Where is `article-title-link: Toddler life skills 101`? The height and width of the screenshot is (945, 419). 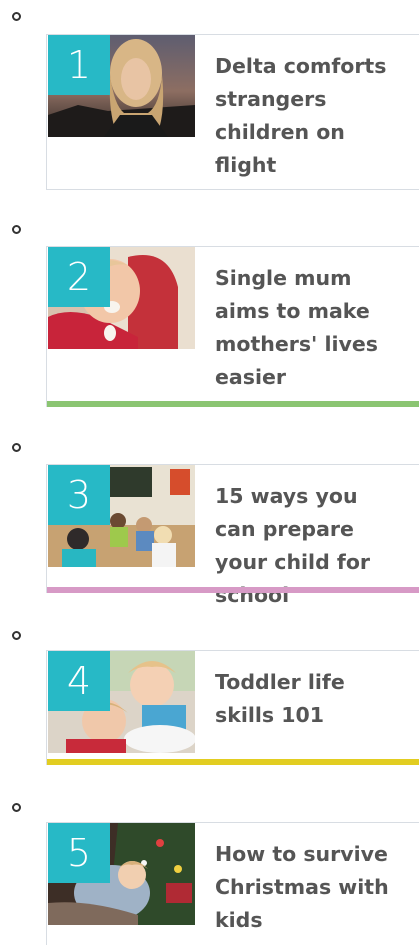 article-title-link: Toddler life skills 101 is located at coordinates (307, 699).